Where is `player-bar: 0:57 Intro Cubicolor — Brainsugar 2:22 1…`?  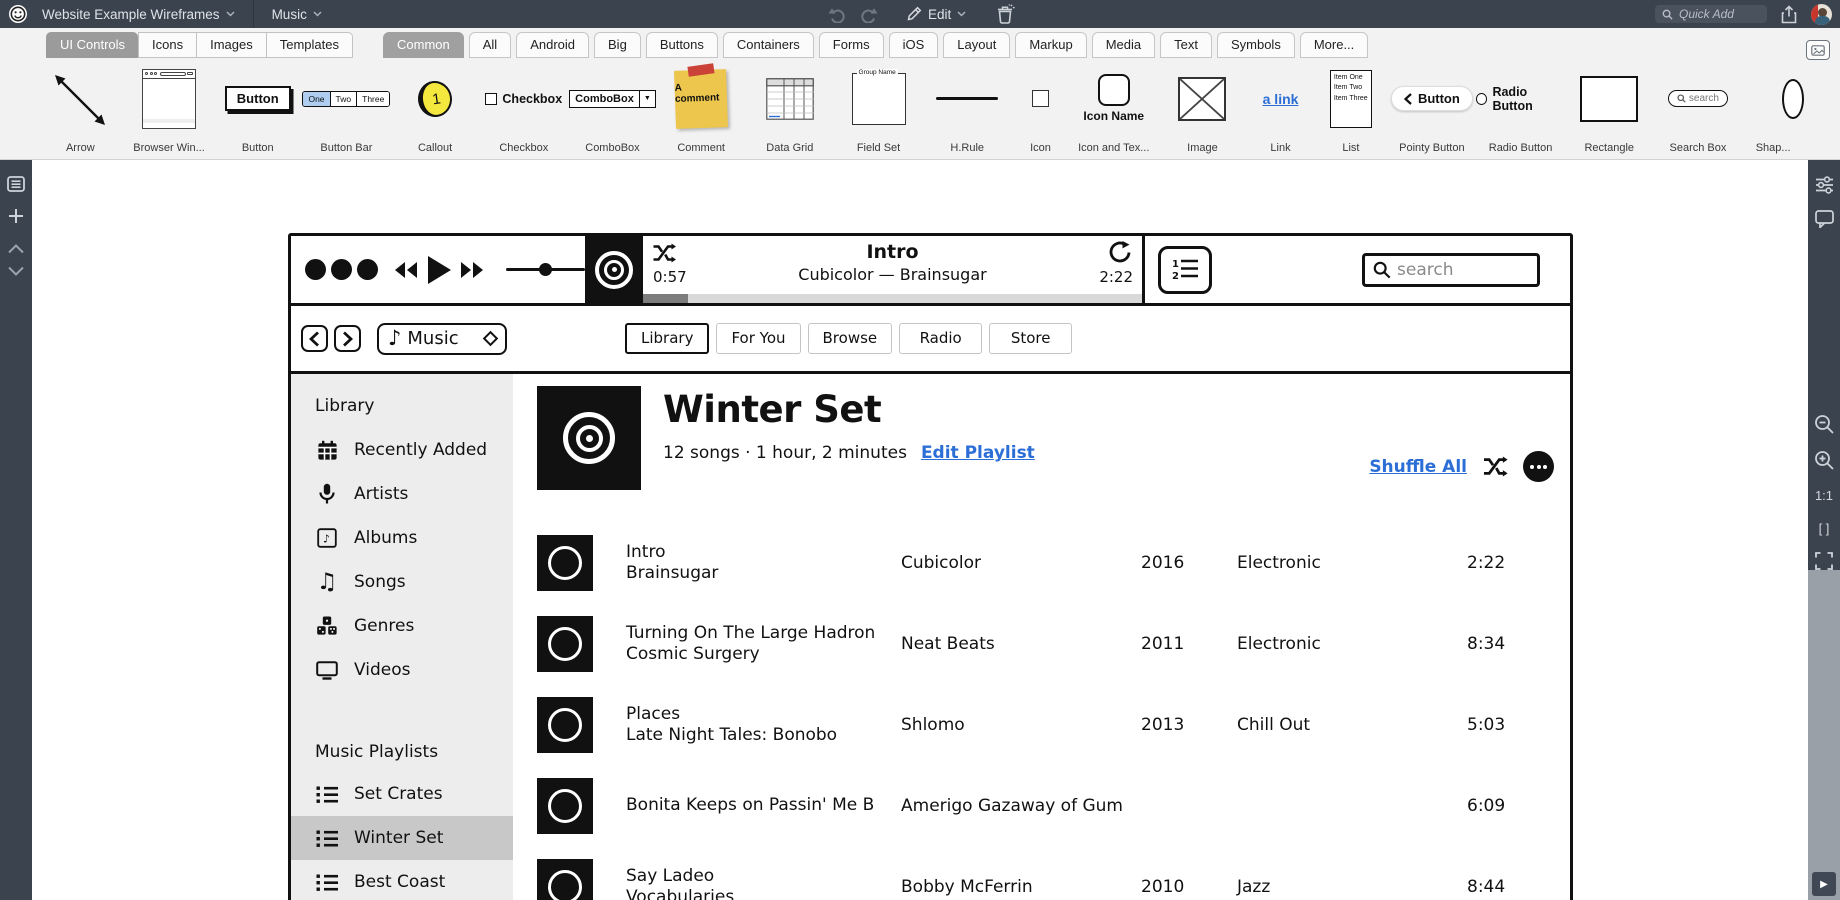 player-bar: 0:57 Intro Cubicolor — Brainsugar 2:22 1… is located at coordinates (930, 271).